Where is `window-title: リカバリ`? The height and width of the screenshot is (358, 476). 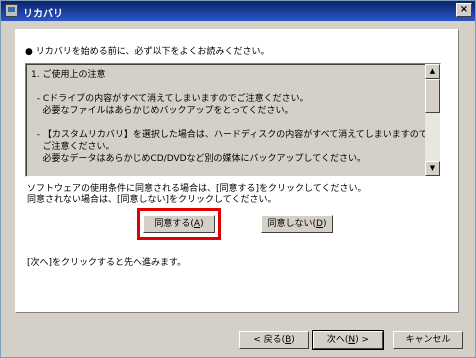
window-title: リカバリ is located at coordinates (43, 14).